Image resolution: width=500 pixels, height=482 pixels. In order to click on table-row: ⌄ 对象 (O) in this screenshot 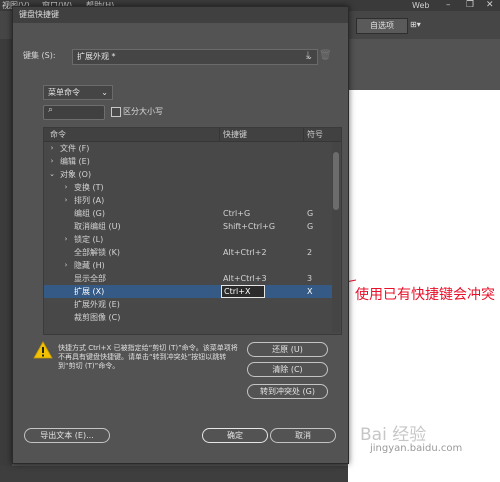, I will do `click(188, 174)`.